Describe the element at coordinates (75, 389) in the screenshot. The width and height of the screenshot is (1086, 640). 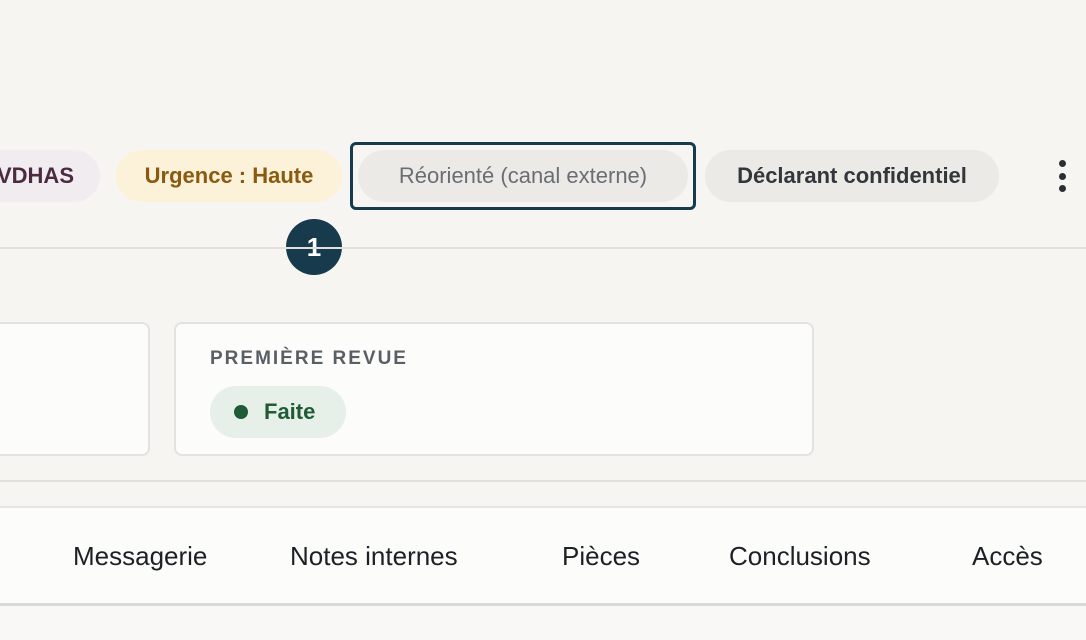
I see `info-card-partial` at that location.